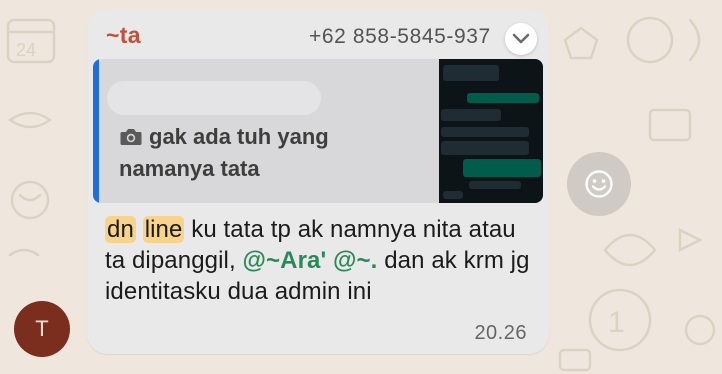  I want to click on highlight-word: dn, so click(120, 229).